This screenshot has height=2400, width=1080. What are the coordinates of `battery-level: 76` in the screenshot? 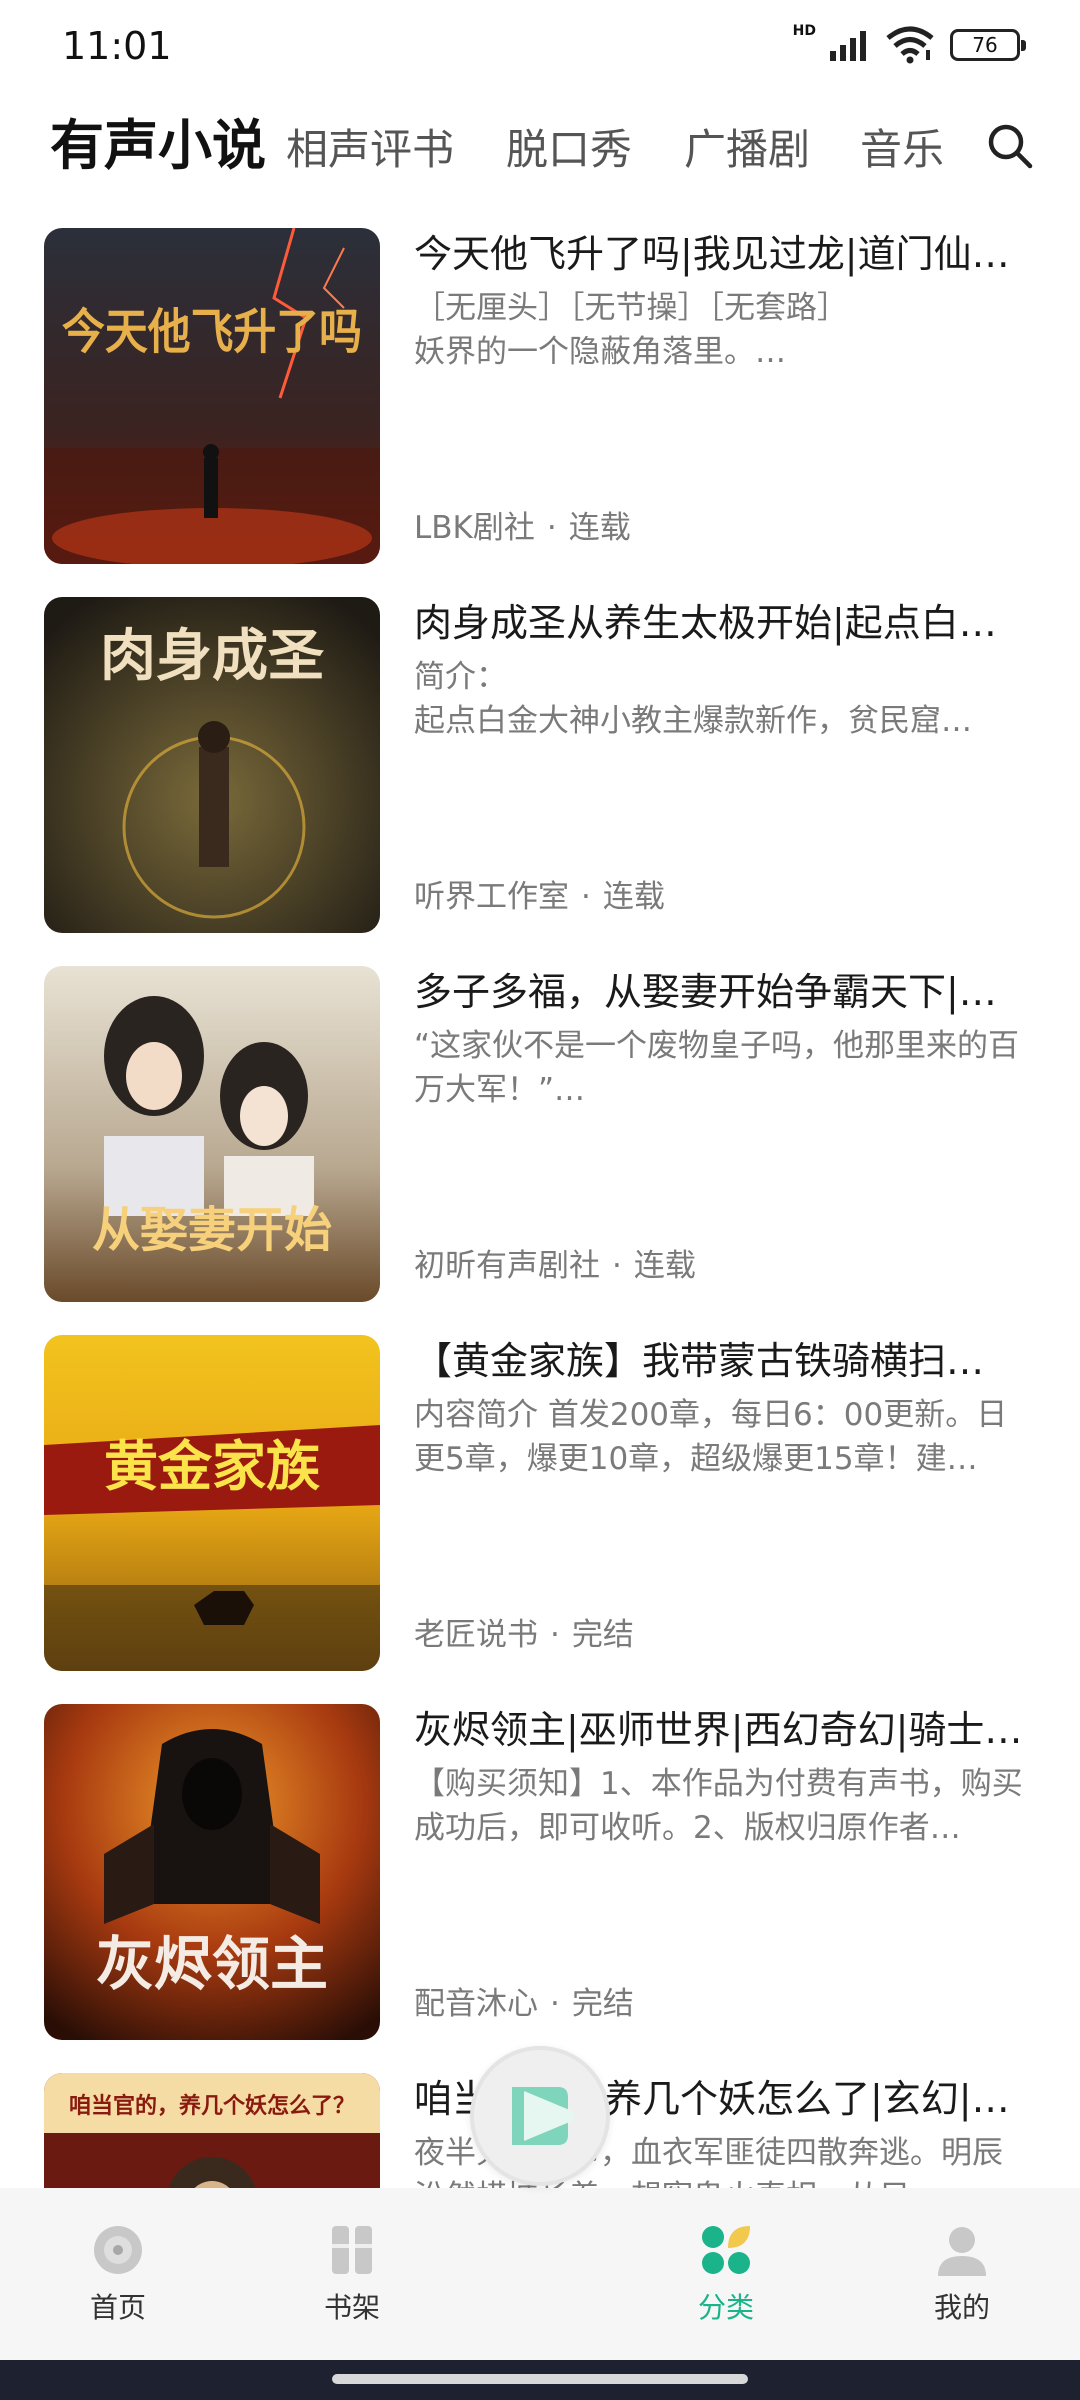 It's located at (985, 45).